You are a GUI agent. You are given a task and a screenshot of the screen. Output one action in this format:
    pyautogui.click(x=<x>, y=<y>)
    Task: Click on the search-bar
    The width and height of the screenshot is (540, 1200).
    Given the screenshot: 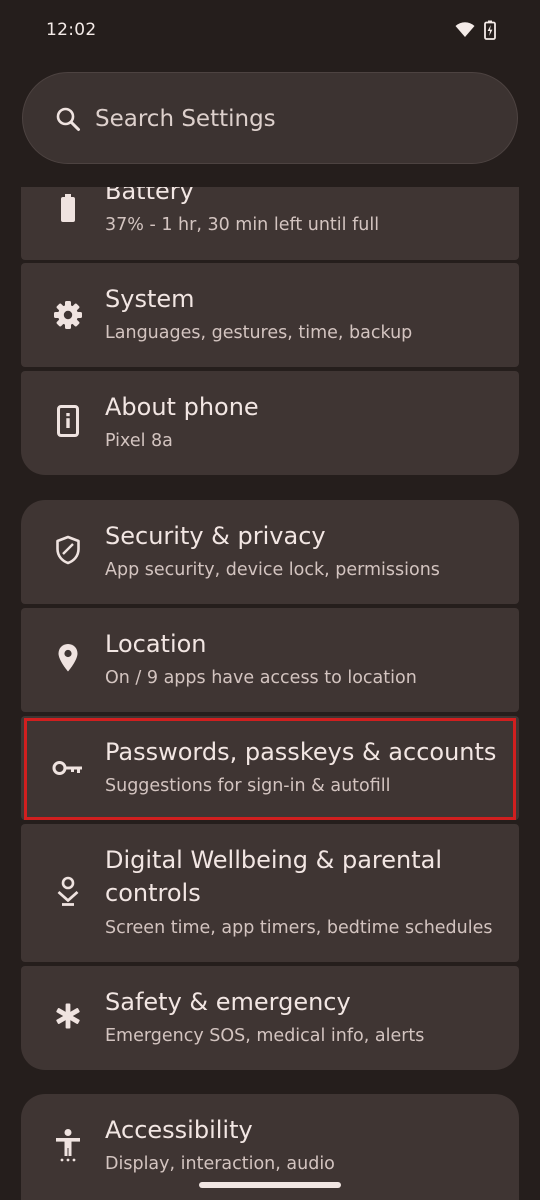 What is the action you would take?
    pyautogui.click(x=270, y=118)
    